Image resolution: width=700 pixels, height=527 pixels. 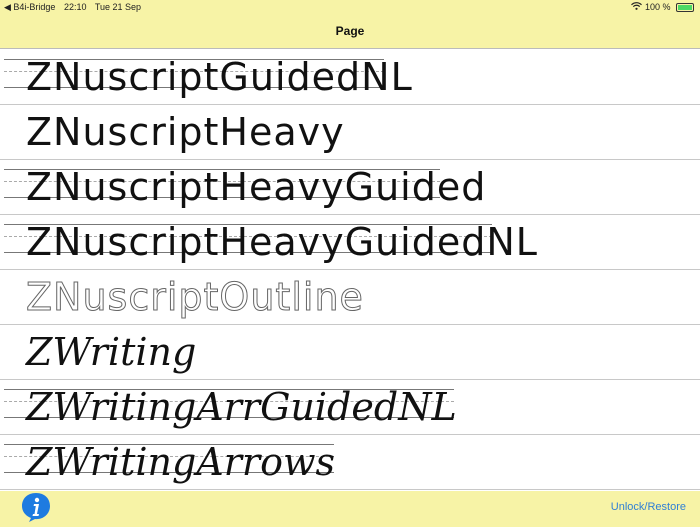 I want to click on status-date: Tue 21 Sep, so click(x=118, y=7).